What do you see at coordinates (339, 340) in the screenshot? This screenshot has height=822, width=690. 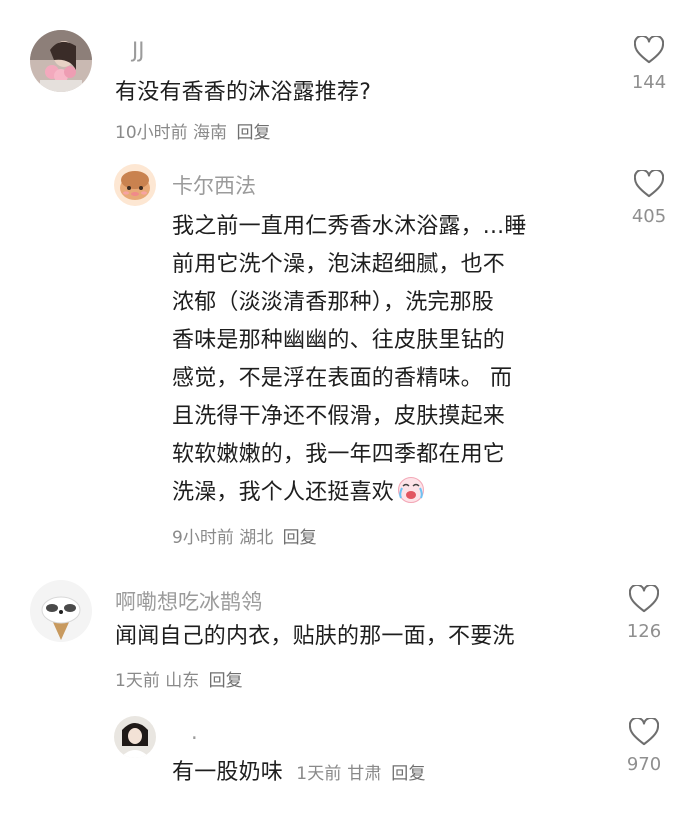 I see `reply-text-line: 香味是那种幽幽的、往皮肤里钻的` at bounding box center [339, 340].